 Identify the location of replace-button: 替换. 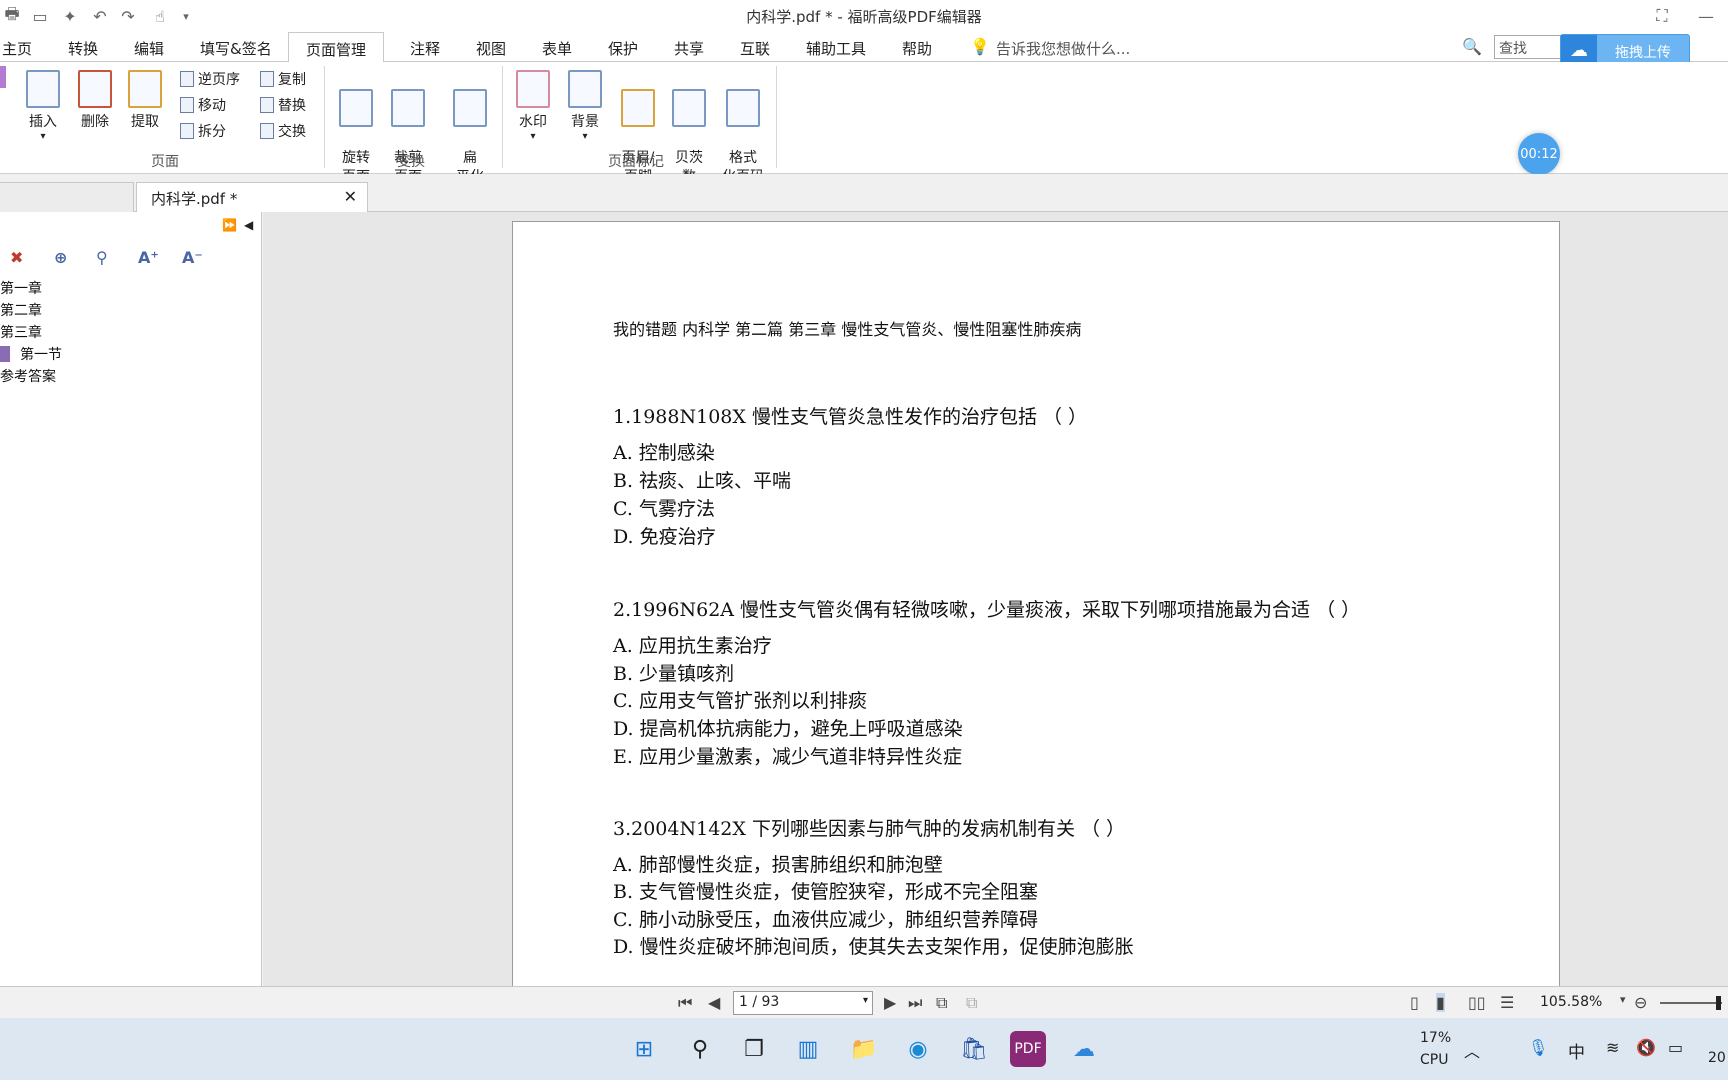
(283, 105).